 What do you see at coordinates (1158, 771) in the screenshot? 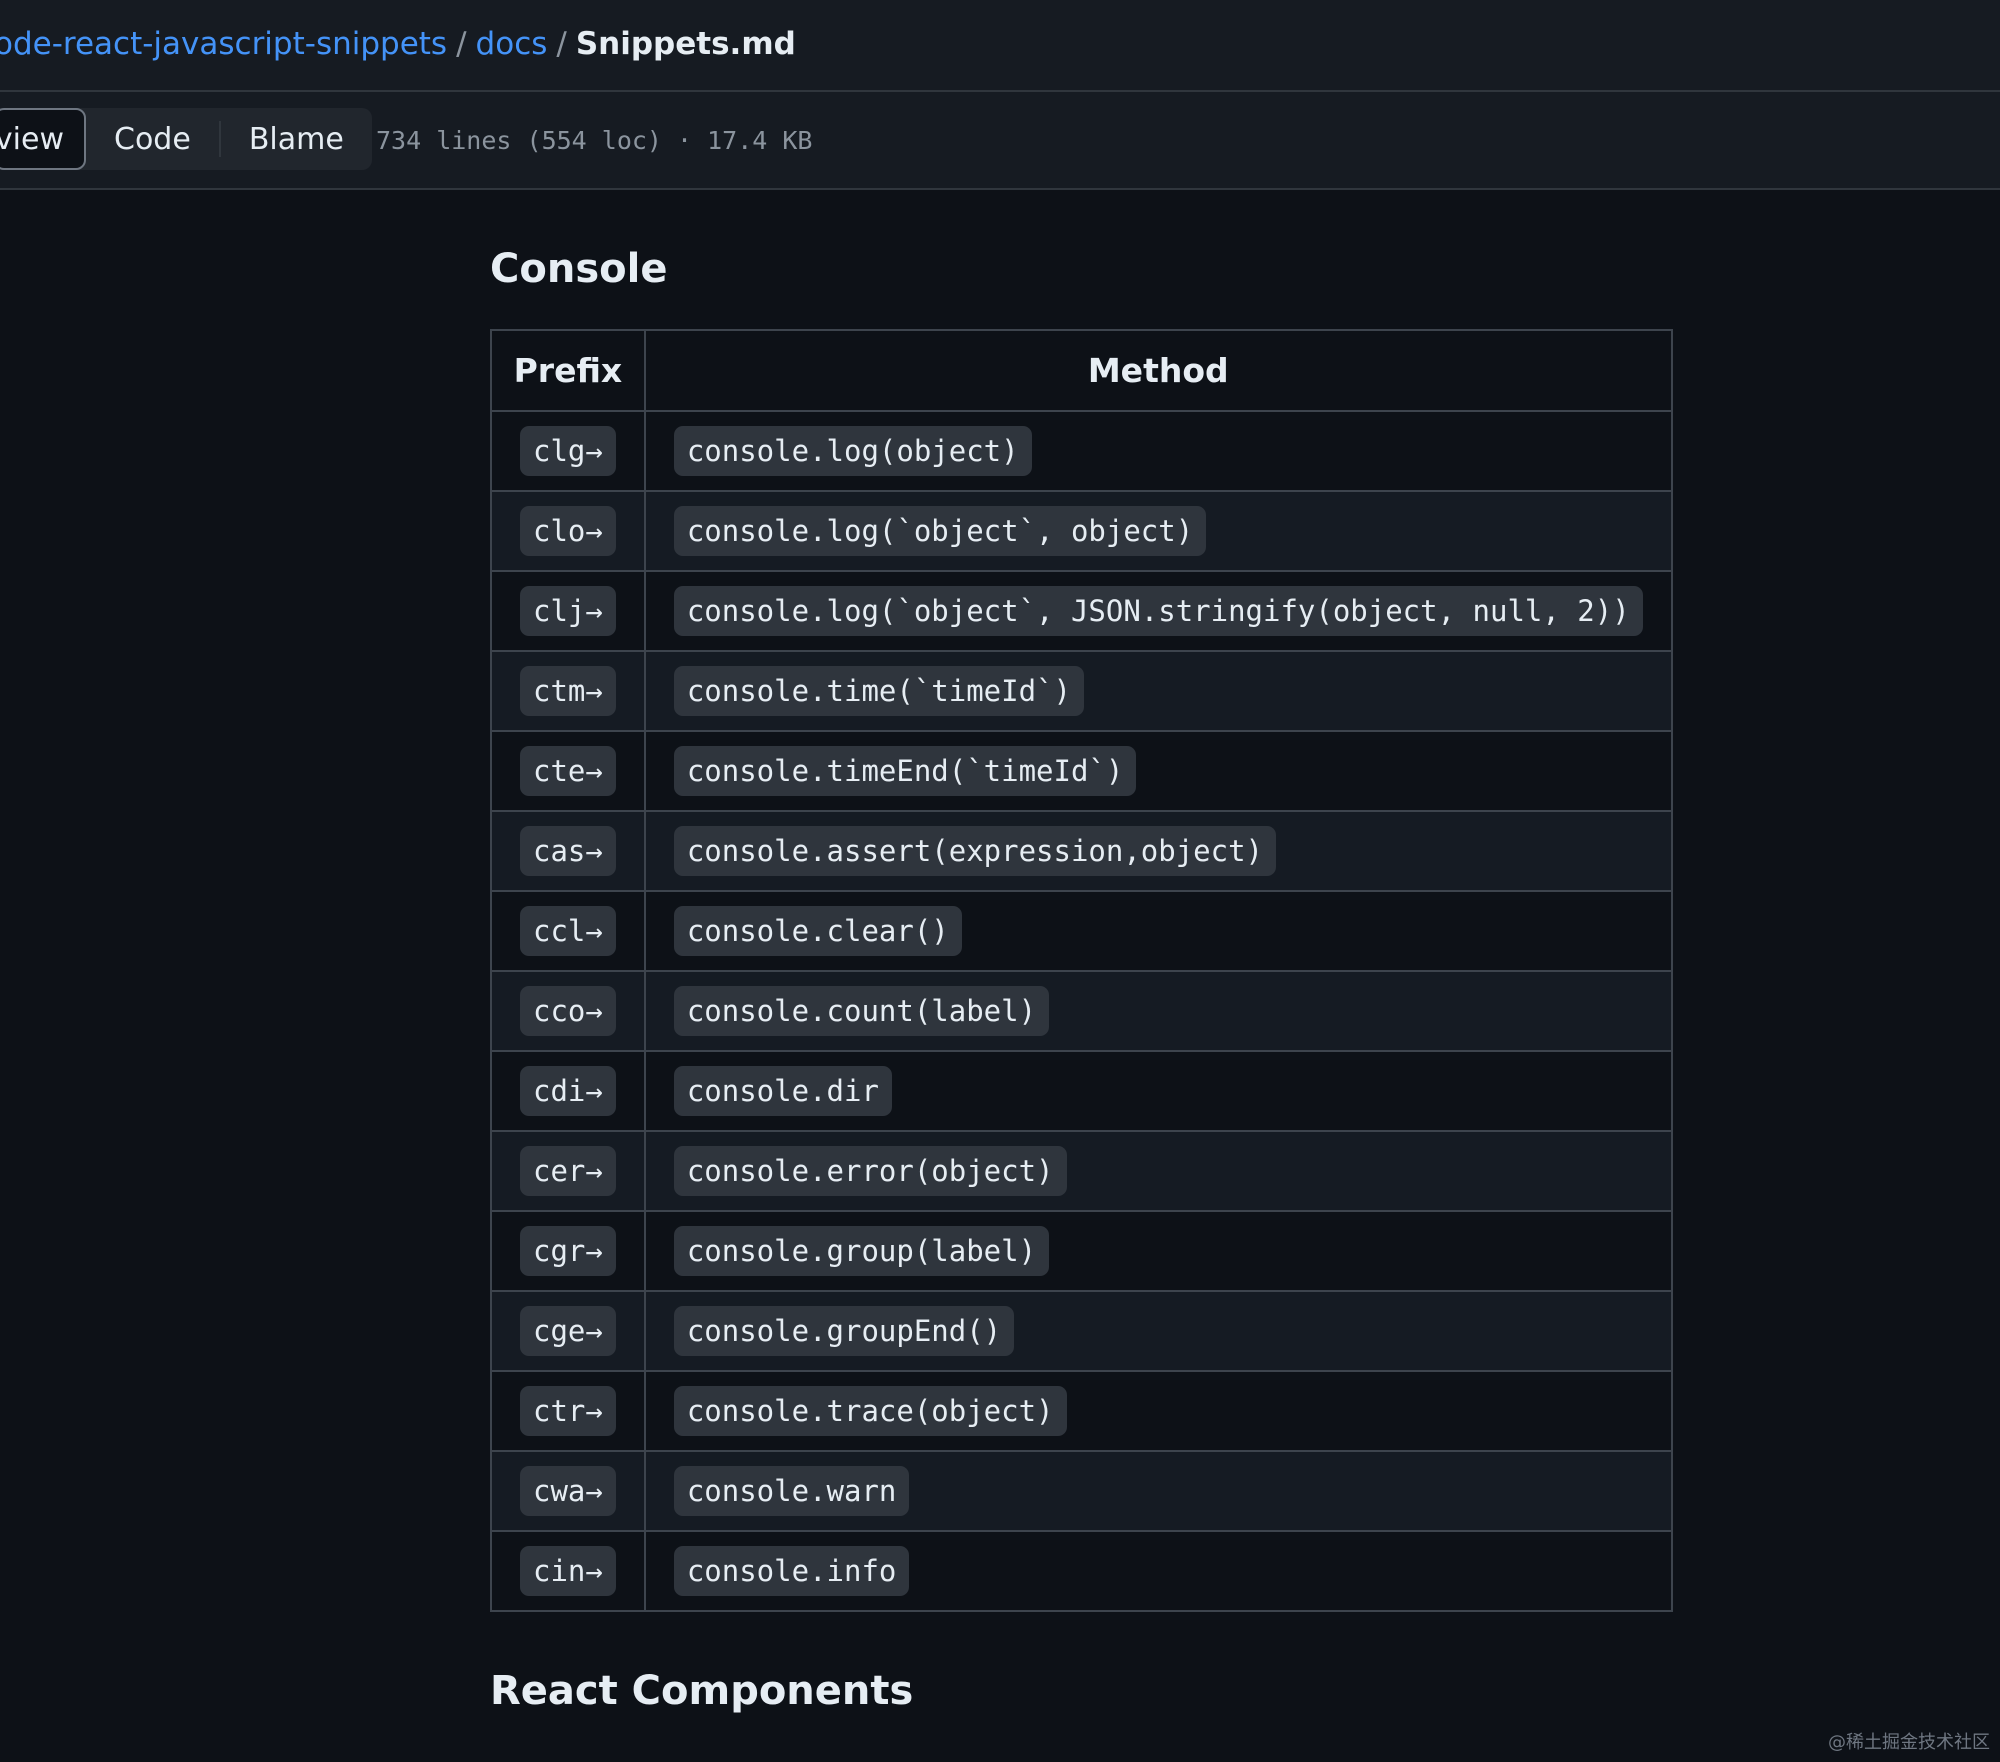
I see `method-cell: console.timeEnd(`timeId`)` at bounding box center [1158, 771].